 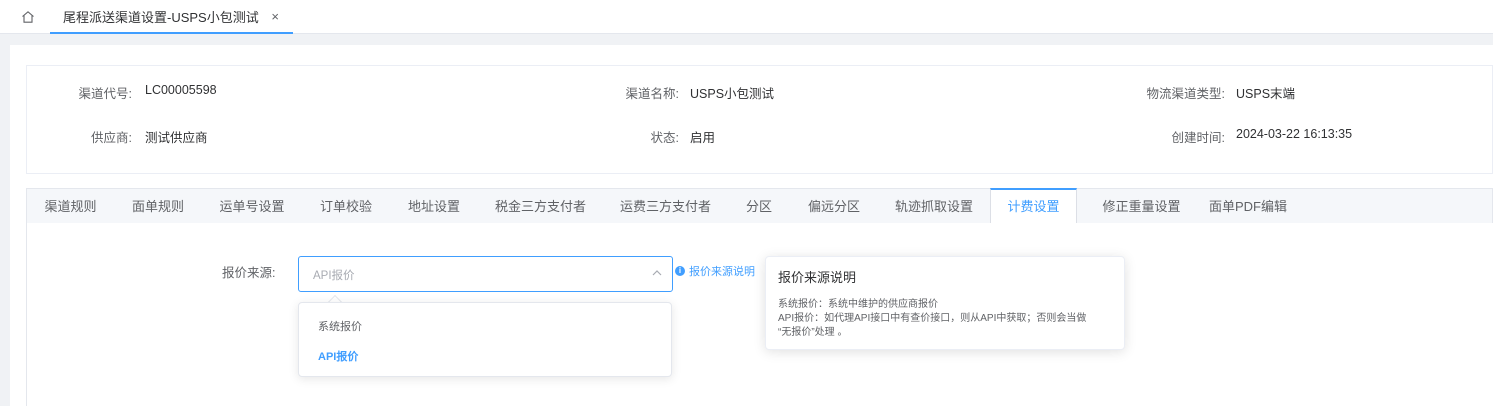 What do you see at coordinates (664, 138) in the screenshot?
I see `status-label: 状态:` at bounding box center [664, 138].